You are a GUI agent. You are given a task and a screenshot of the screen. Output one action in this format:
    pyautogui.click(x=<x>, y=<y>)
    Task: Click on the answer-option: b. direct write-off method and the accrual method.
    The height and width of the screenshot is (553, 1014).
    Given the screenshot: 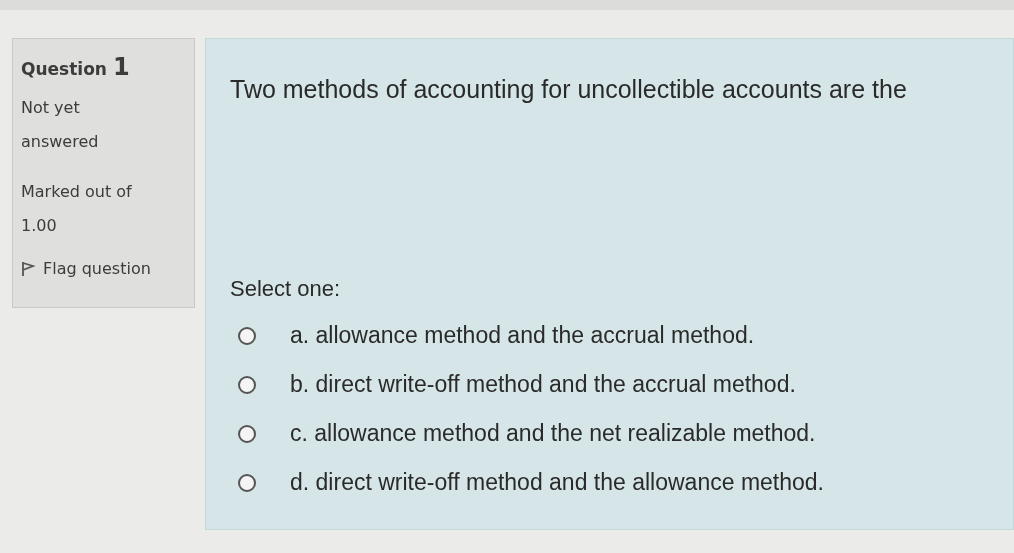 What is the action you would take?
    pyautogui.click(x=543, y=384)
    